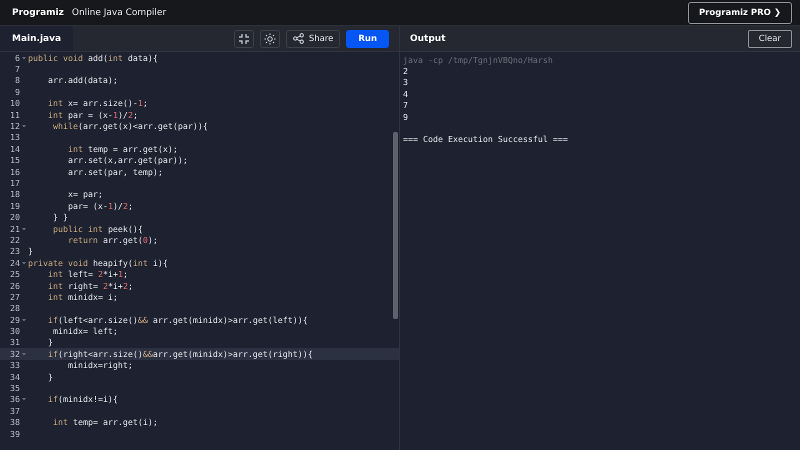 The image size is (800, 450). I want to click on sun-icon, so click(270, 38).